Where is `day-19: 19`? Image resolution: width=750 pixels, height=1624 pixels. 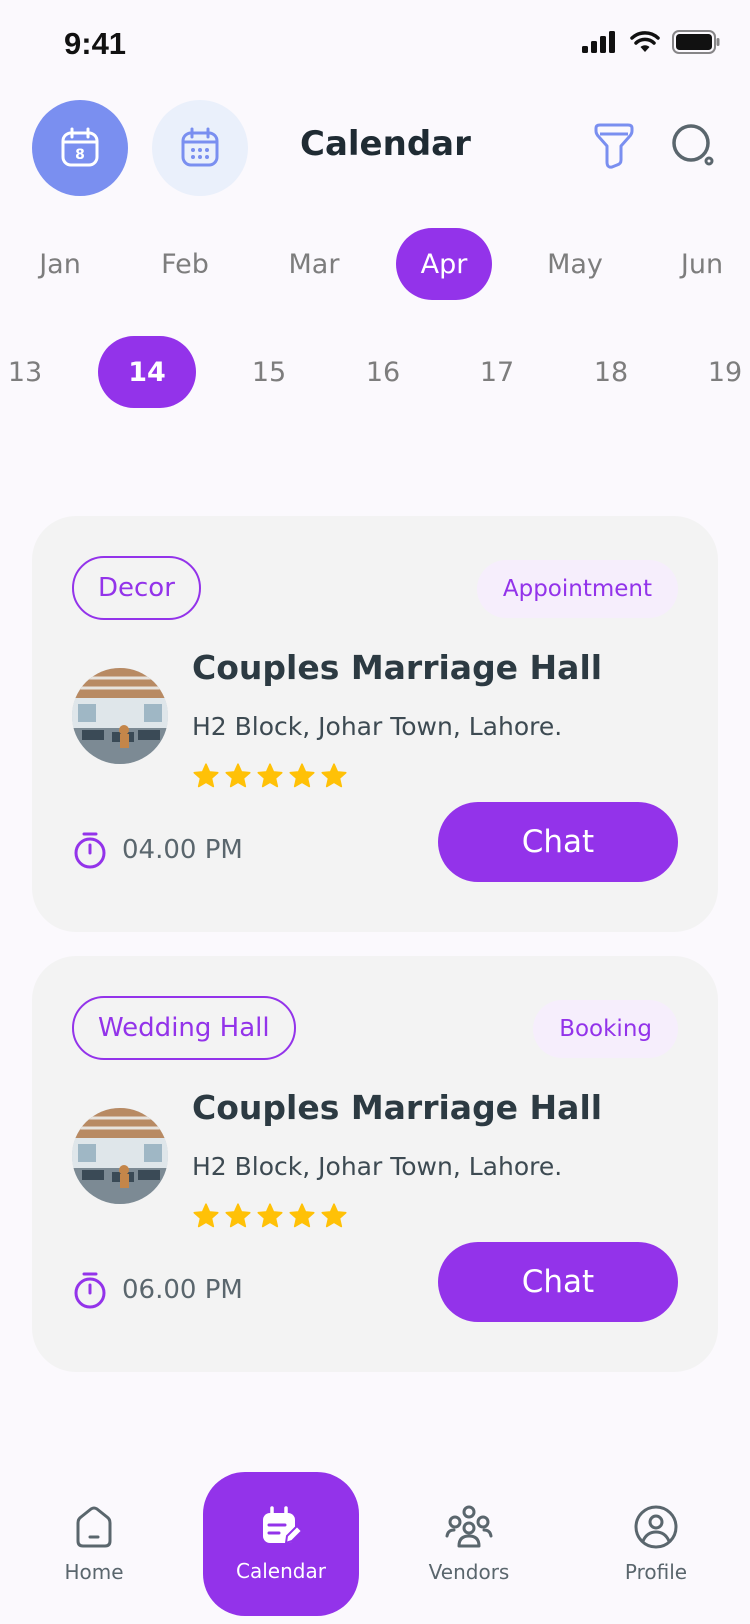
day-19: 19 is located at coordinates (713, 372).